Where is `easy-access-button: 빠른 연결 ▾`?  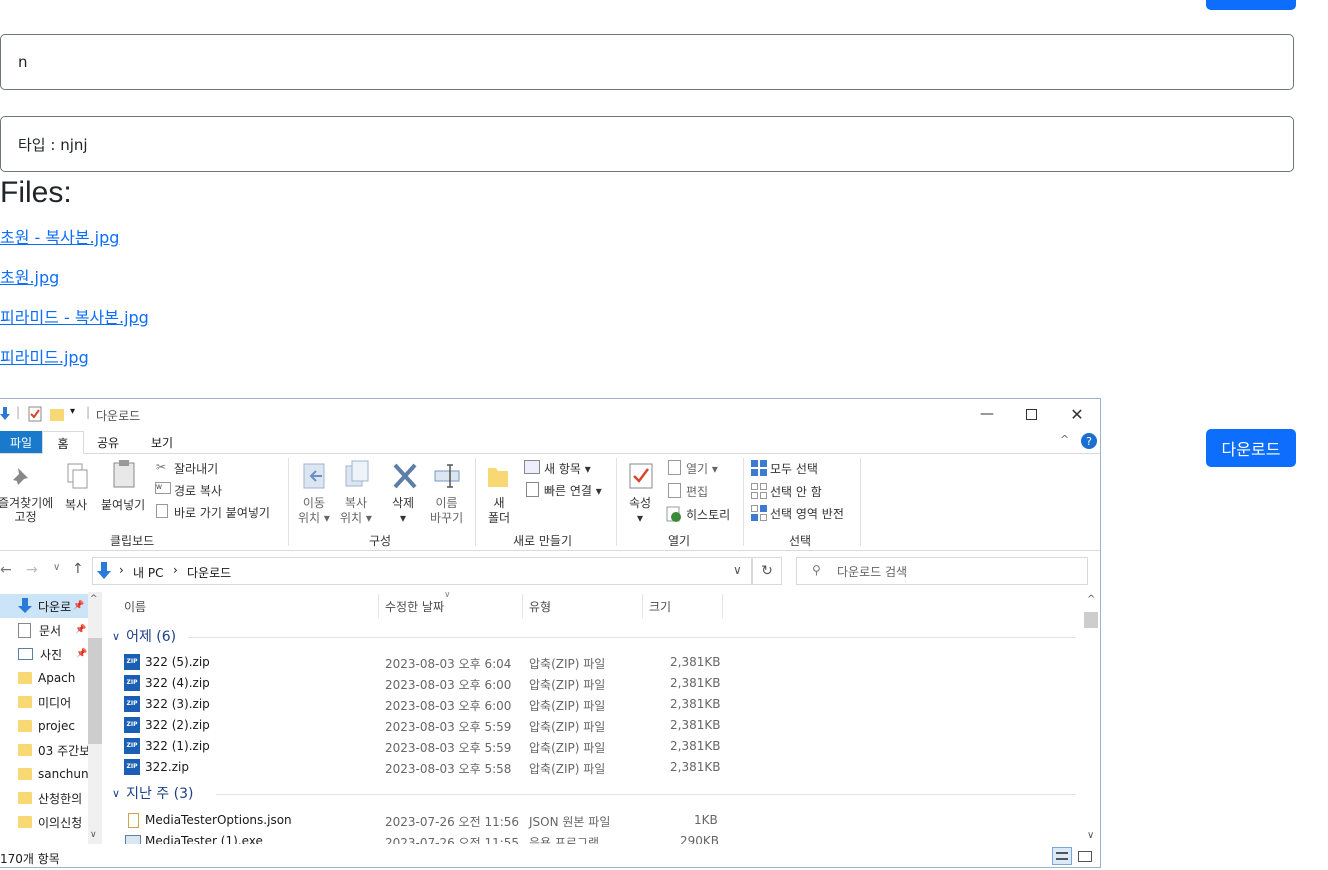
easy-access-button: 빠른 연결 ▾ is located at coordinates (573, 490).